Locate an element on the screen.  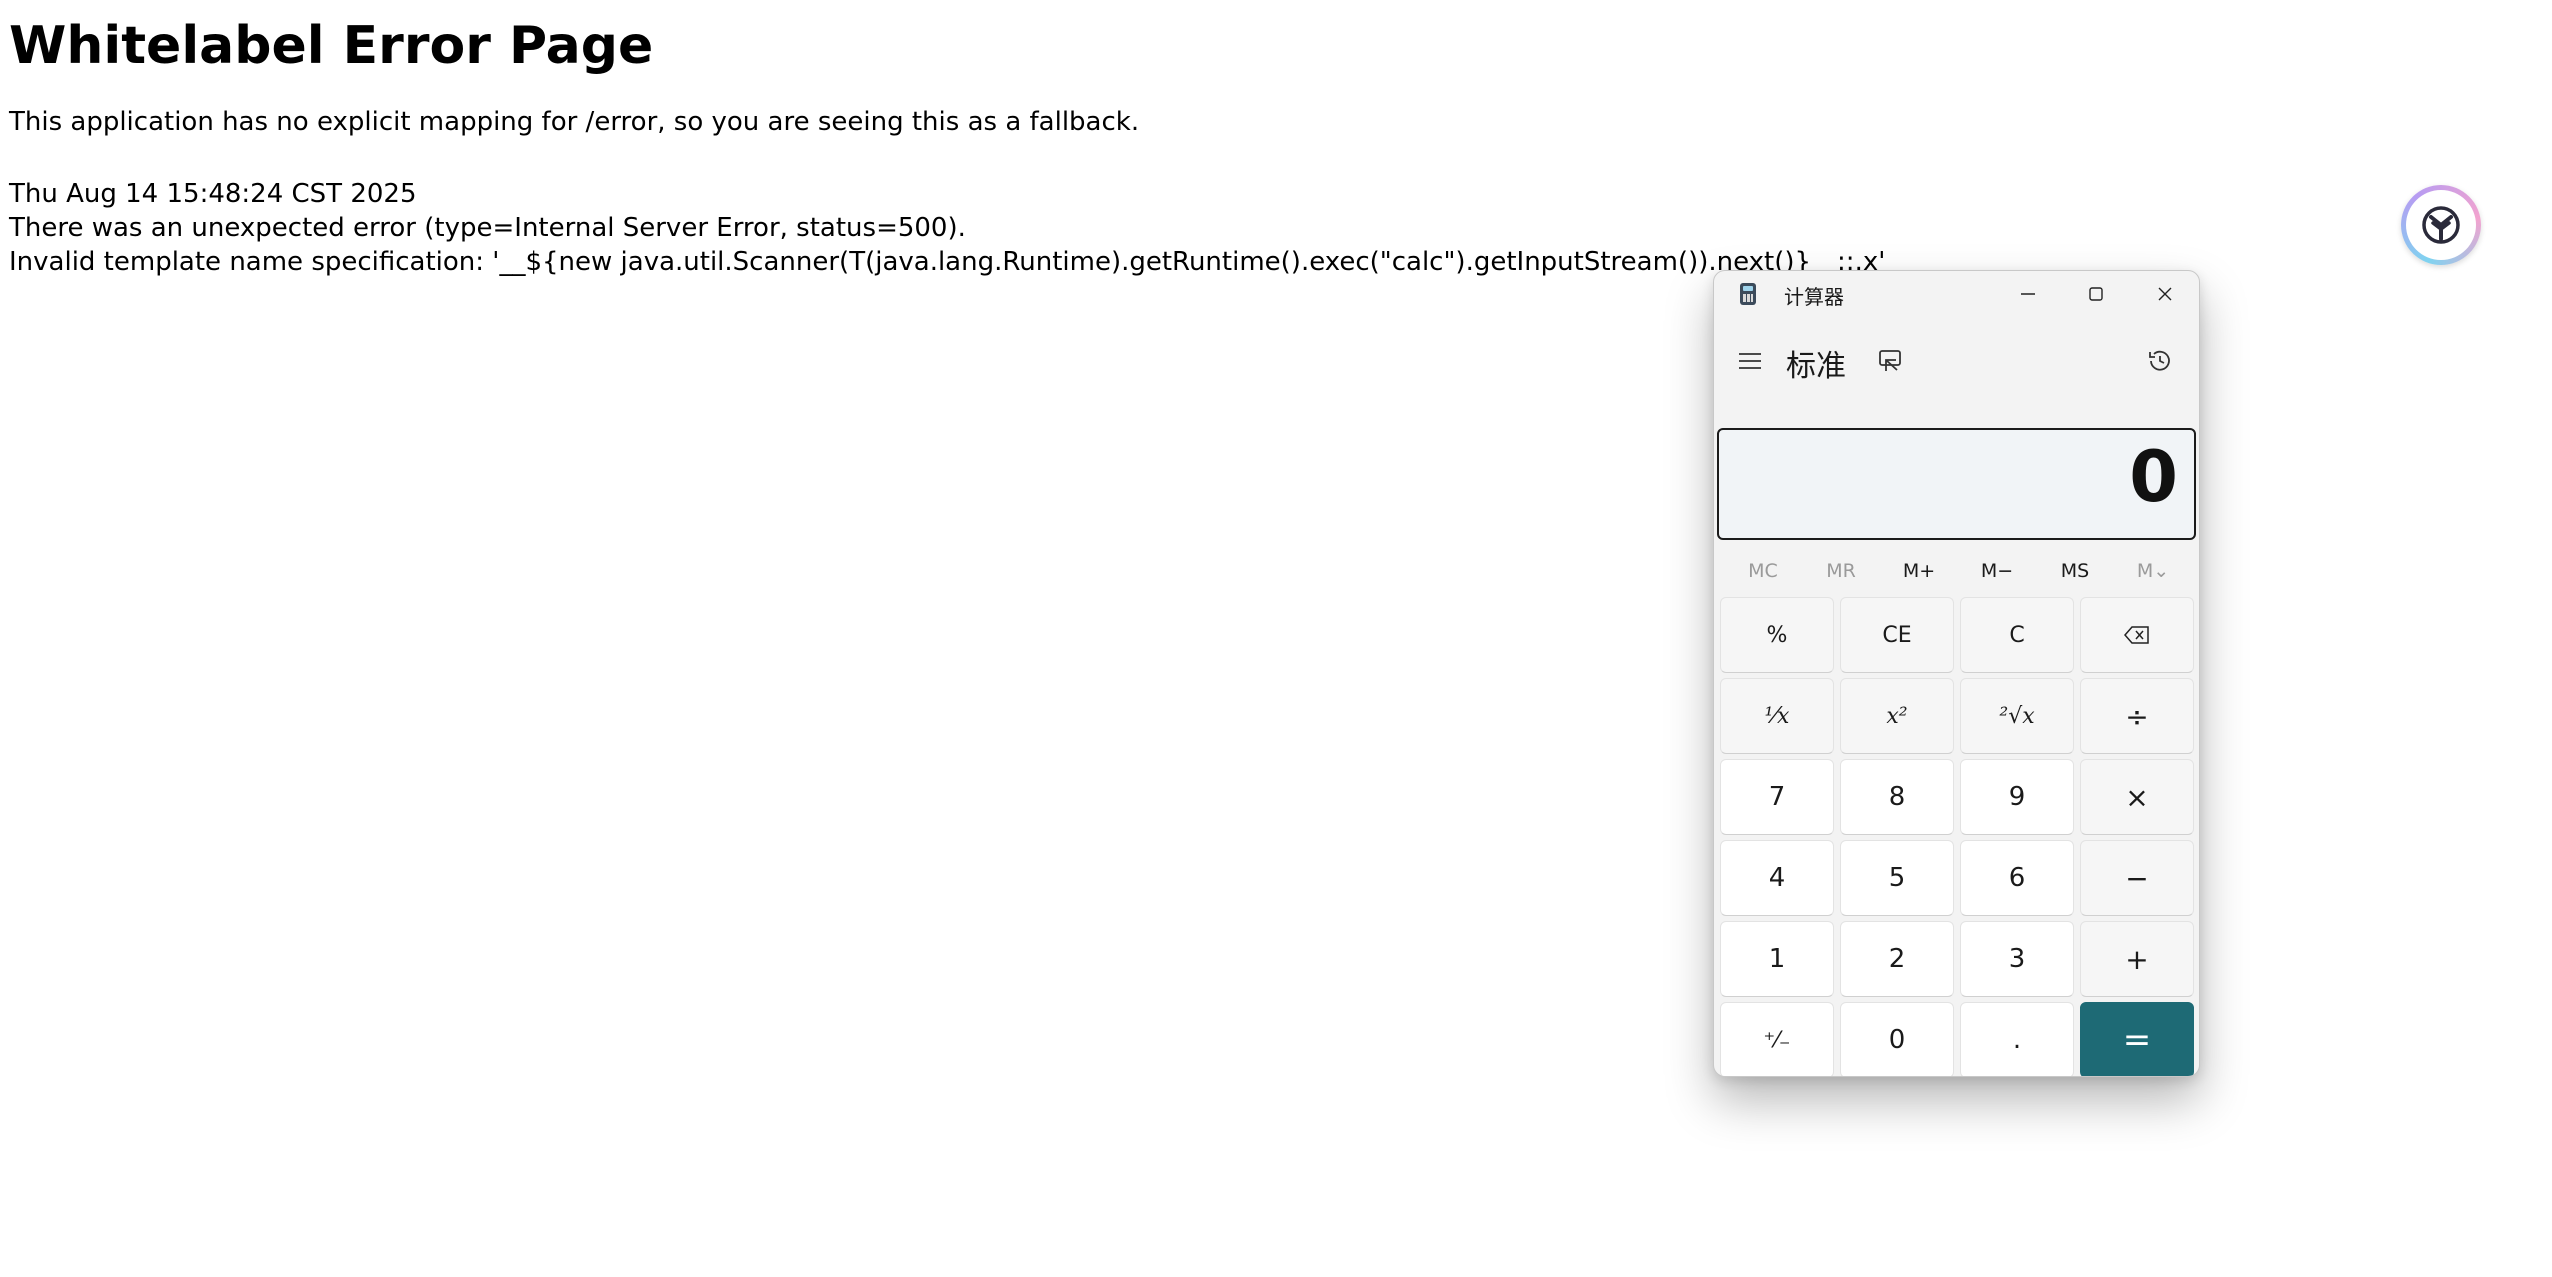
memory-recall-button: MR is located at coordinates (1841, 571).